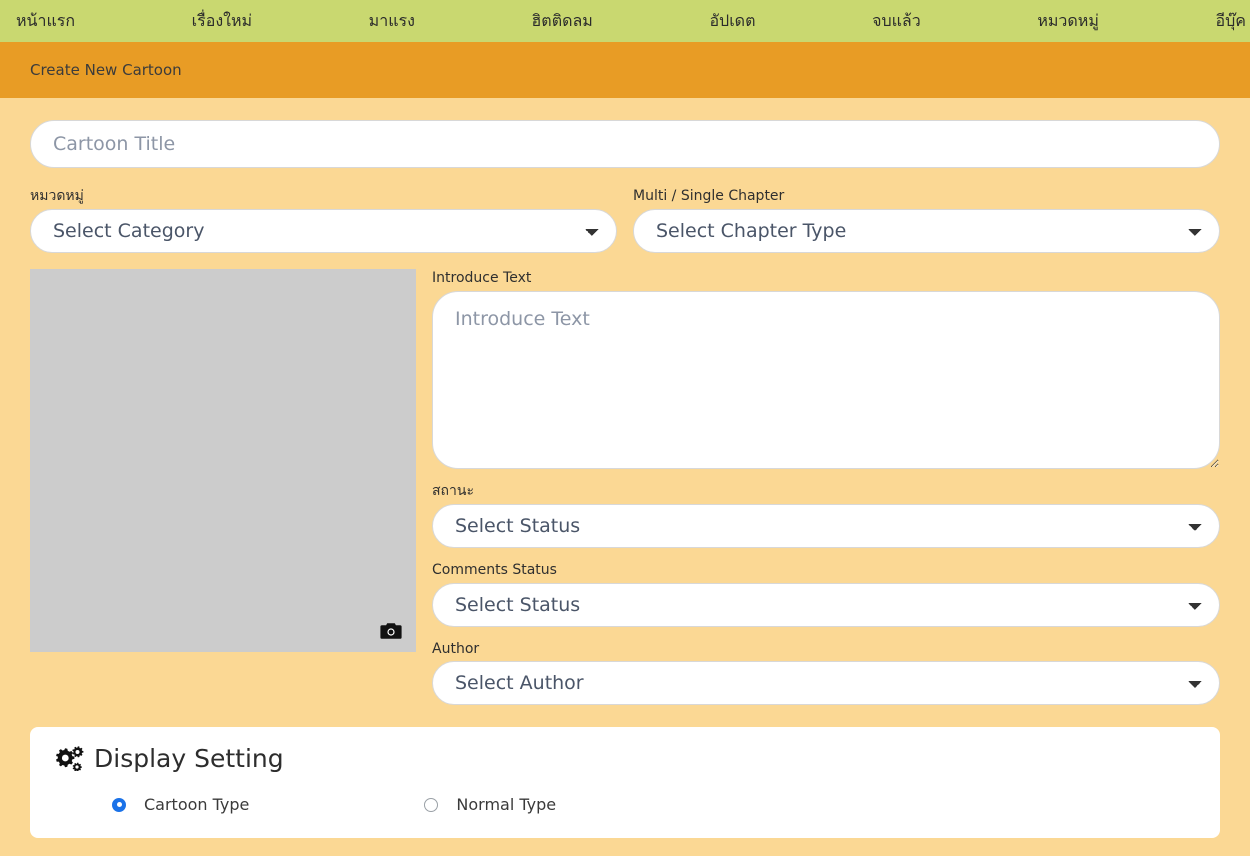 The image size is (1250, 856). I want to click on category-label: หมวดหมู่, so click(57, 196).